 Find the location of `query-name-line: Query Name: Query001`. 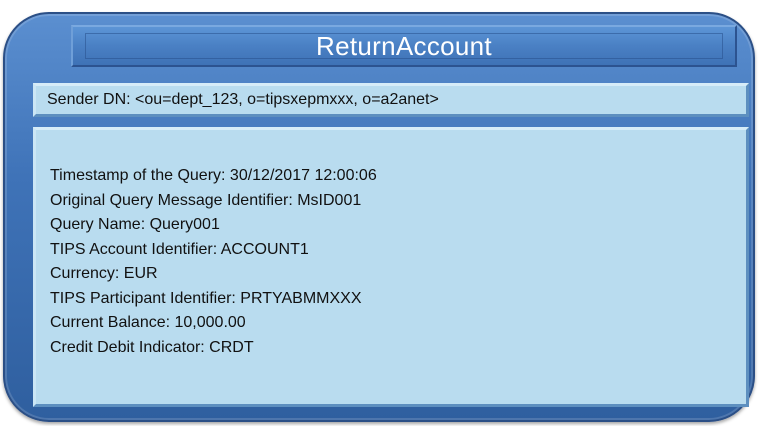

query-name-line: Query Name: Query001 is located at coordinates (135, 224).